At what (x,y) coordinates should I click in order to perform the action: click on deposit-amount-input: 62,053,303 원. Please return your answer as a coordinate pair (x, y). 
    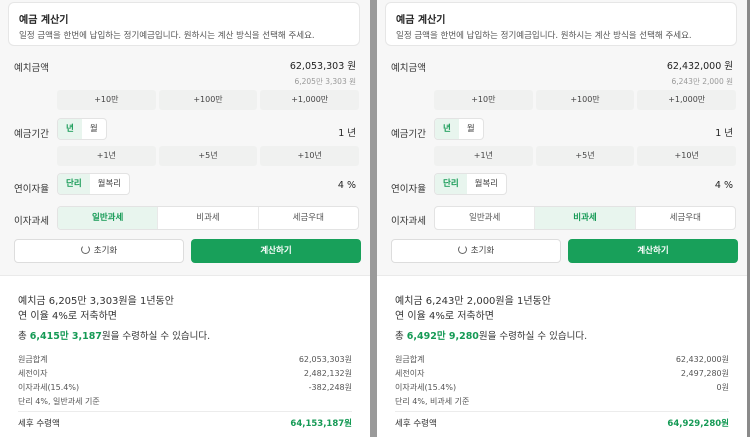
    Looking at the image, I should click on (323, 65).